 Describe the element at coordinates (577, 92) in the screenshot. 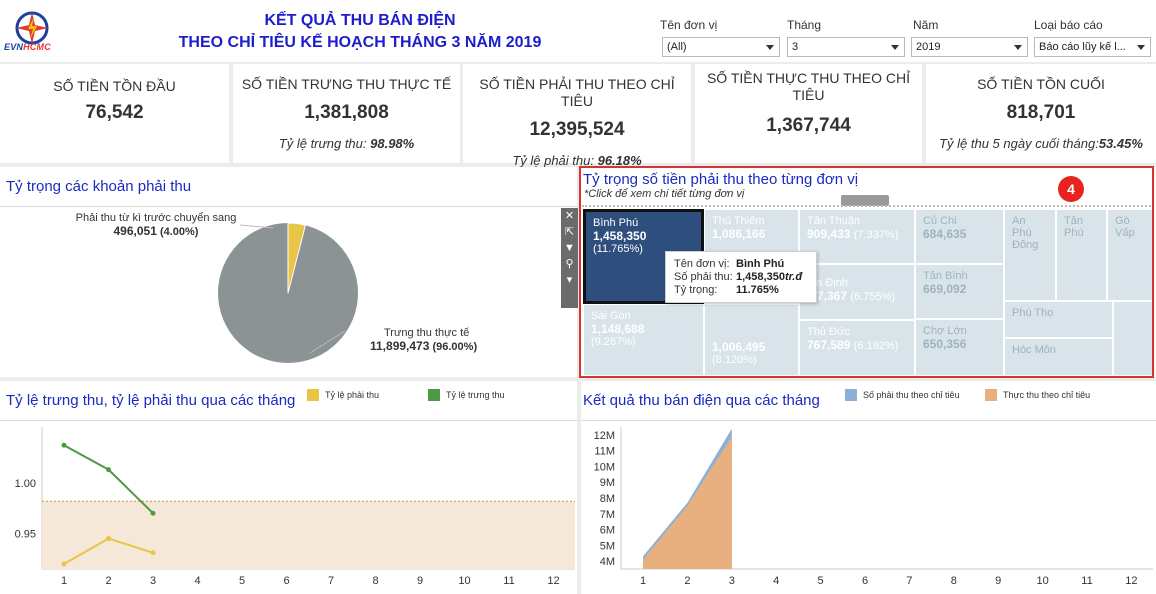

I see `kpi-title: SỐ TIỀN PHẢI THU THEO CHỈ TIÊU` at that location.